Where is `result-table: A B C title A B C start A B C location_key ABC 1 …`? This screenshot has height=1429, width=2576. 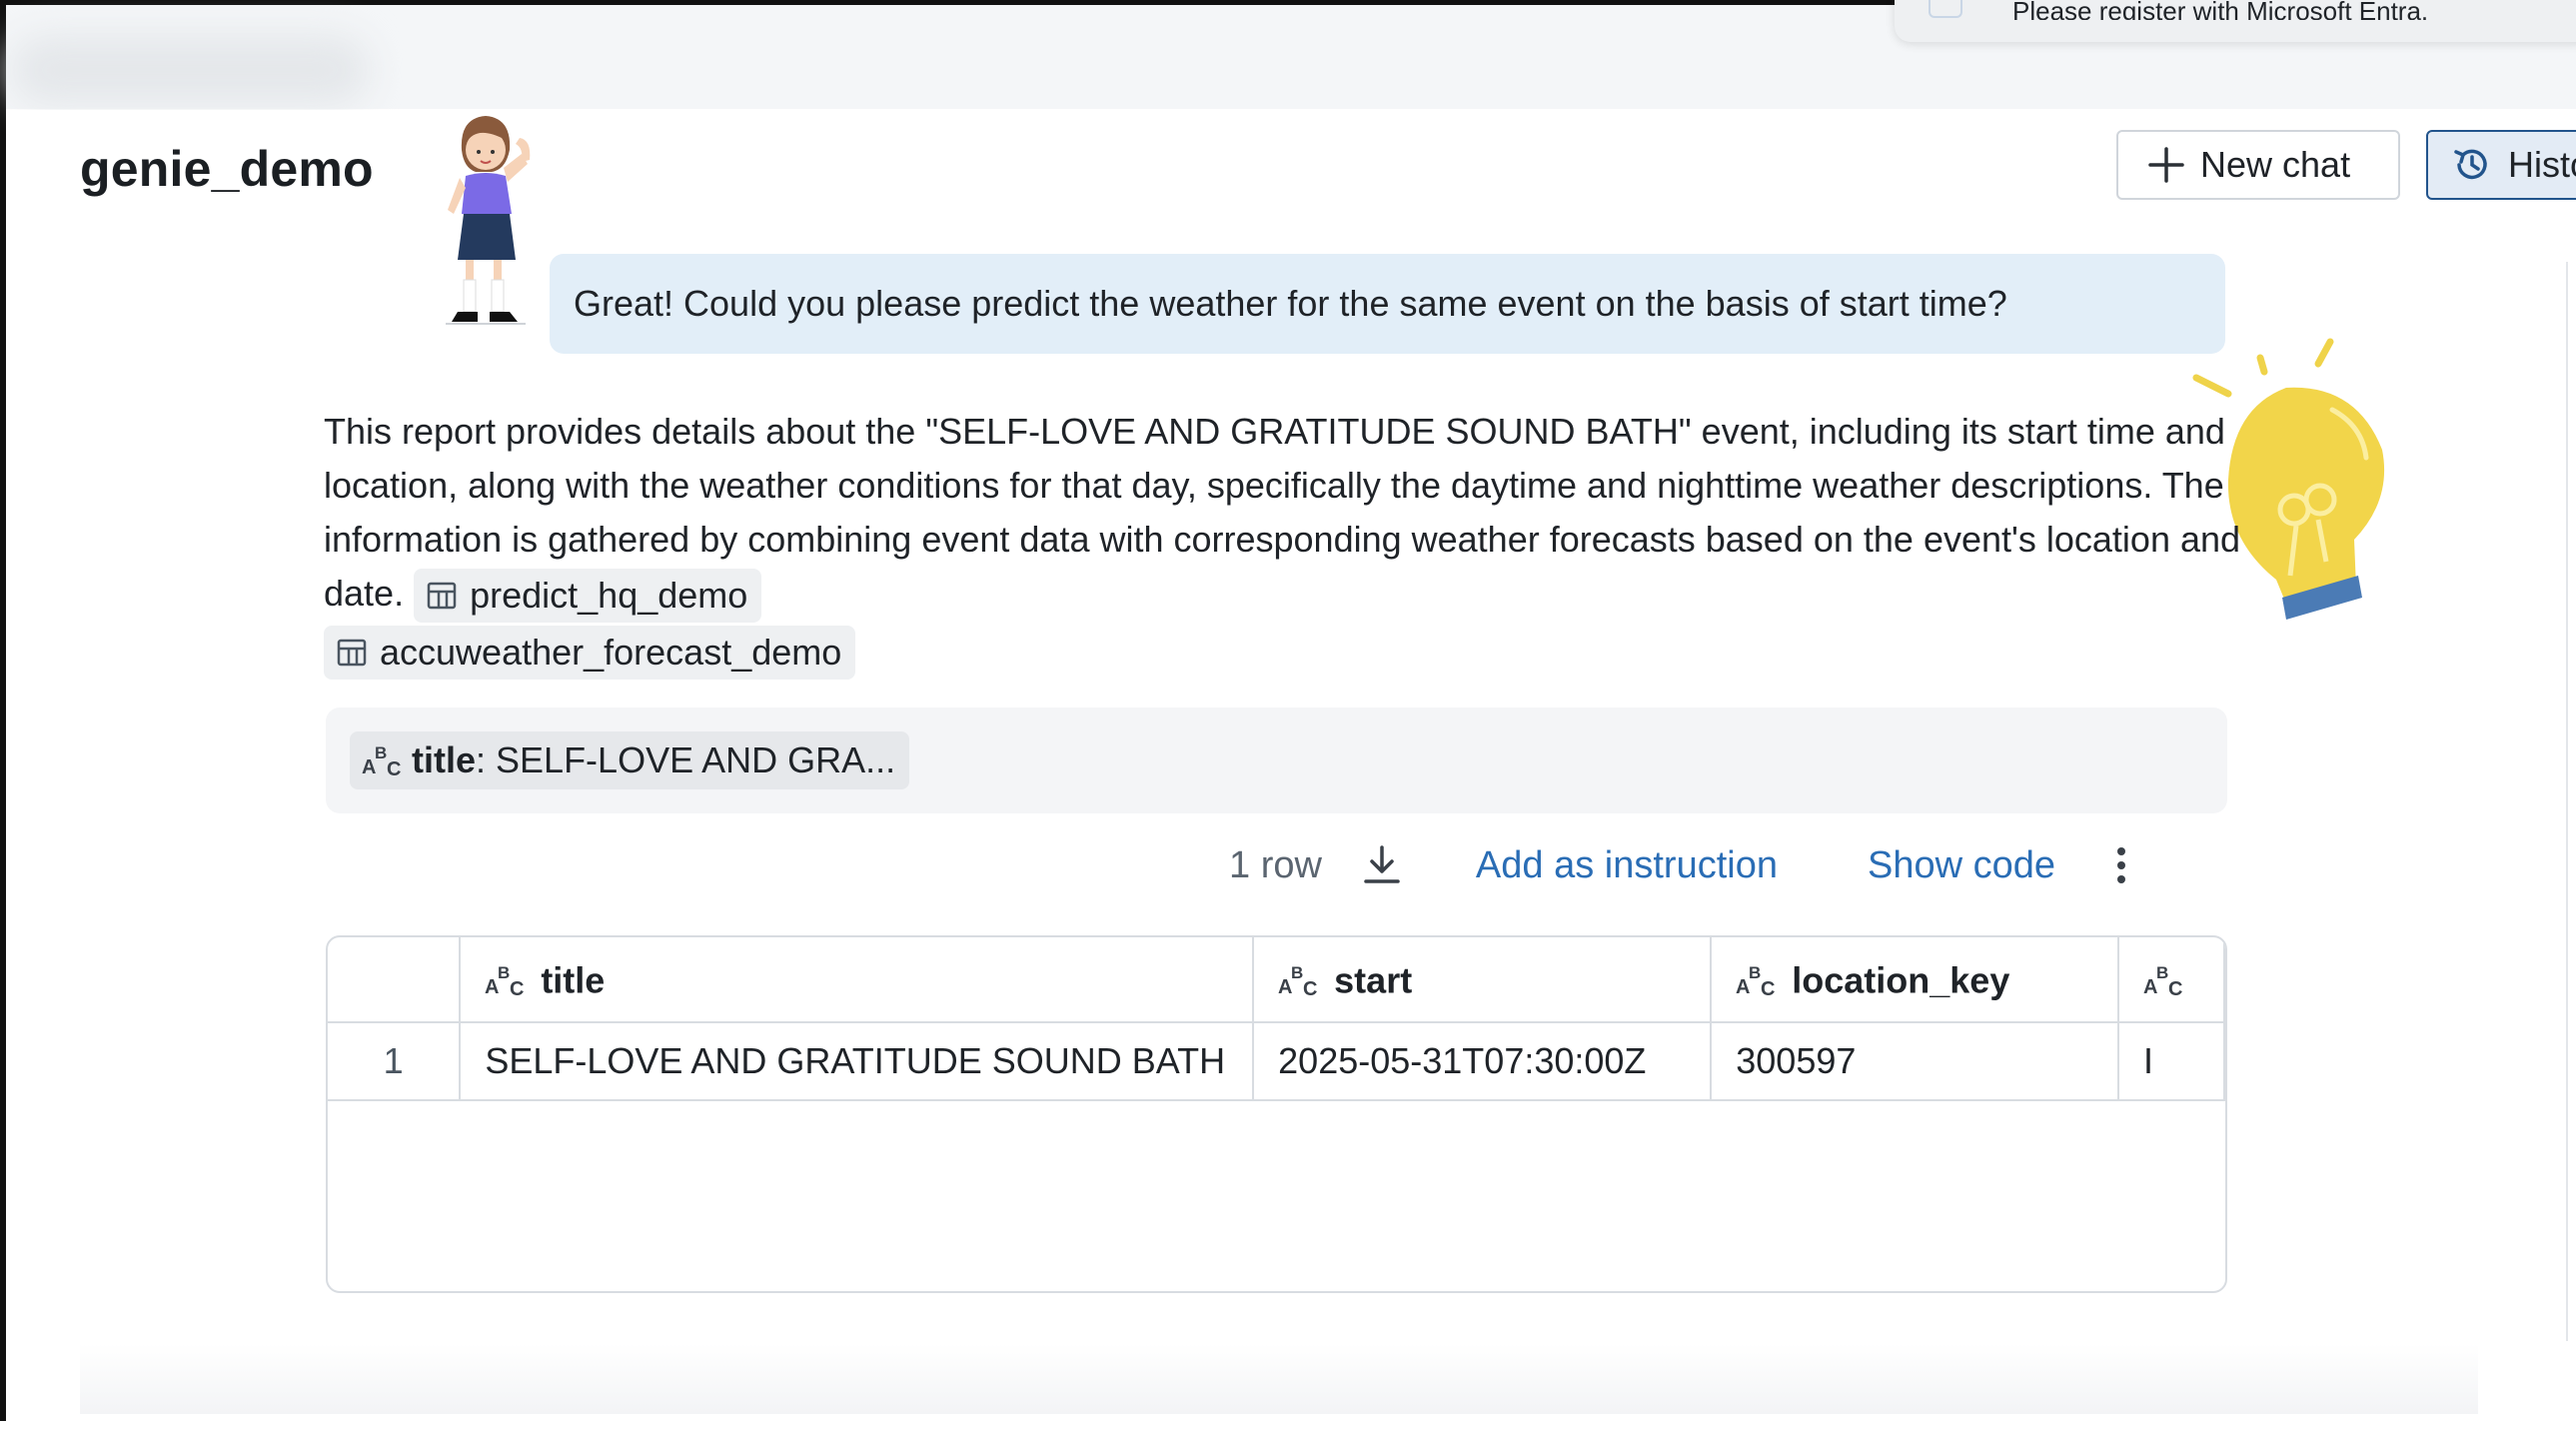
result-table: A B C title A B C start A B C location_key ABC 1 … is located at coordinates (1276, 1019).